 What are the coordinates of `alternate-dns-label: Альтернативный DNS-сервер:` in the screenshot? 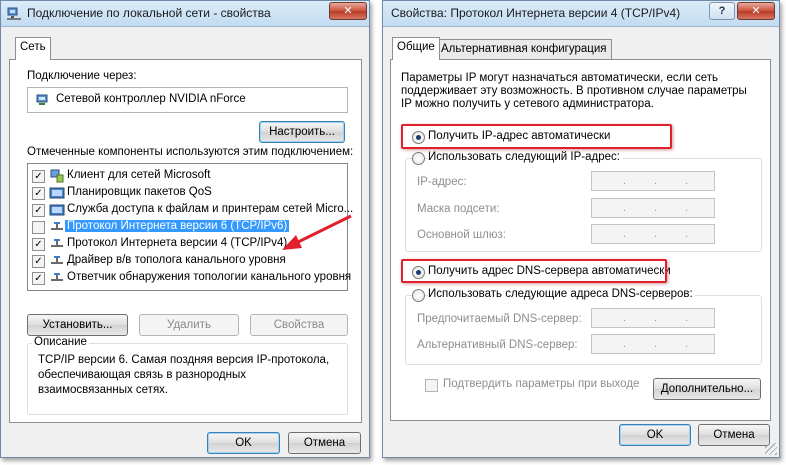 It's located at (497, 345).